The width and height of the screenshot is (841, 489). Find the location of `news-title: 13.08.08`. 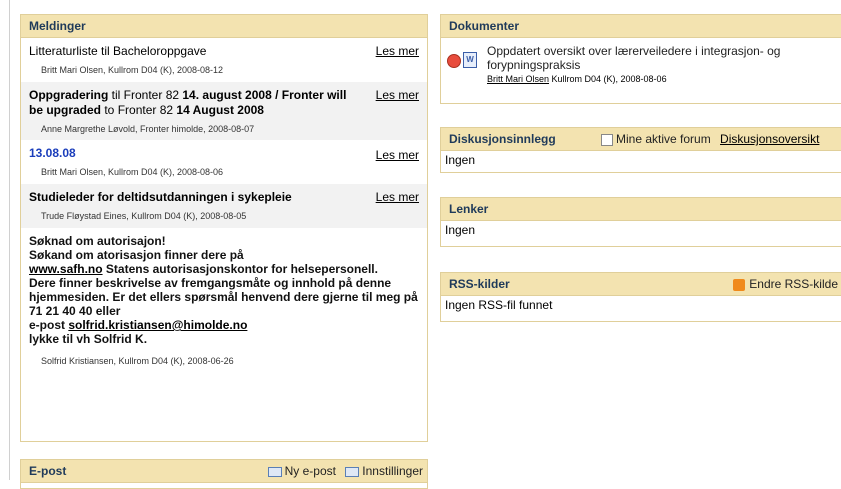

news-title: 13.08.08 is located at coordinates (224, 153).